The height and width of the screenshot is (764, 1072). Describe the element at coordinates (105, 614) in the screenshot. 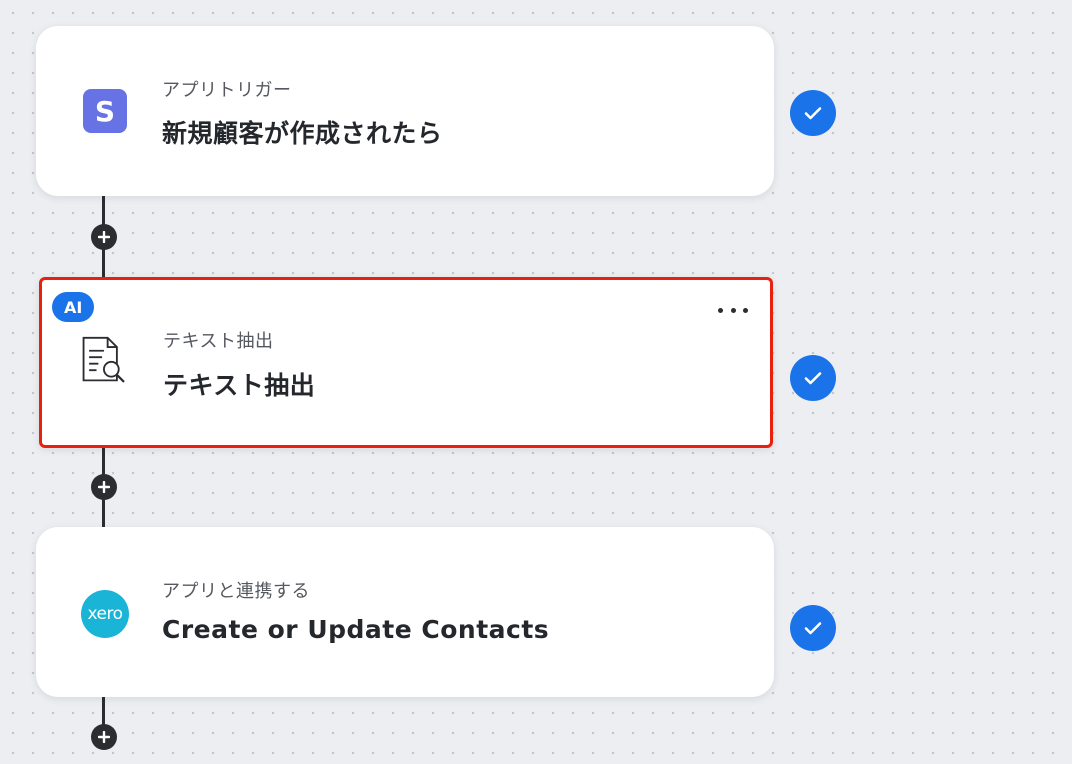

I see `xero-logo-icon: xero` at that location.